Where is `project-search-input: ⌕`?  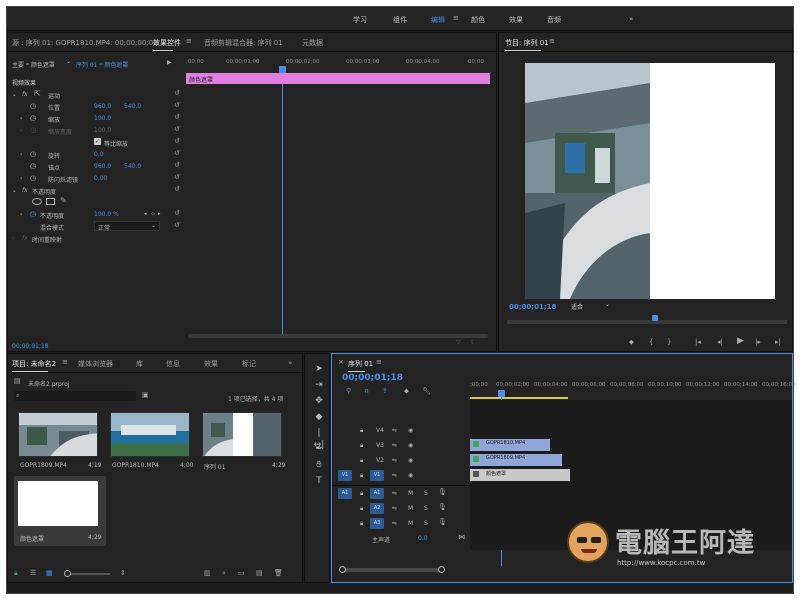 project-search-input: ⌕ is located at coordinates (75, 396).